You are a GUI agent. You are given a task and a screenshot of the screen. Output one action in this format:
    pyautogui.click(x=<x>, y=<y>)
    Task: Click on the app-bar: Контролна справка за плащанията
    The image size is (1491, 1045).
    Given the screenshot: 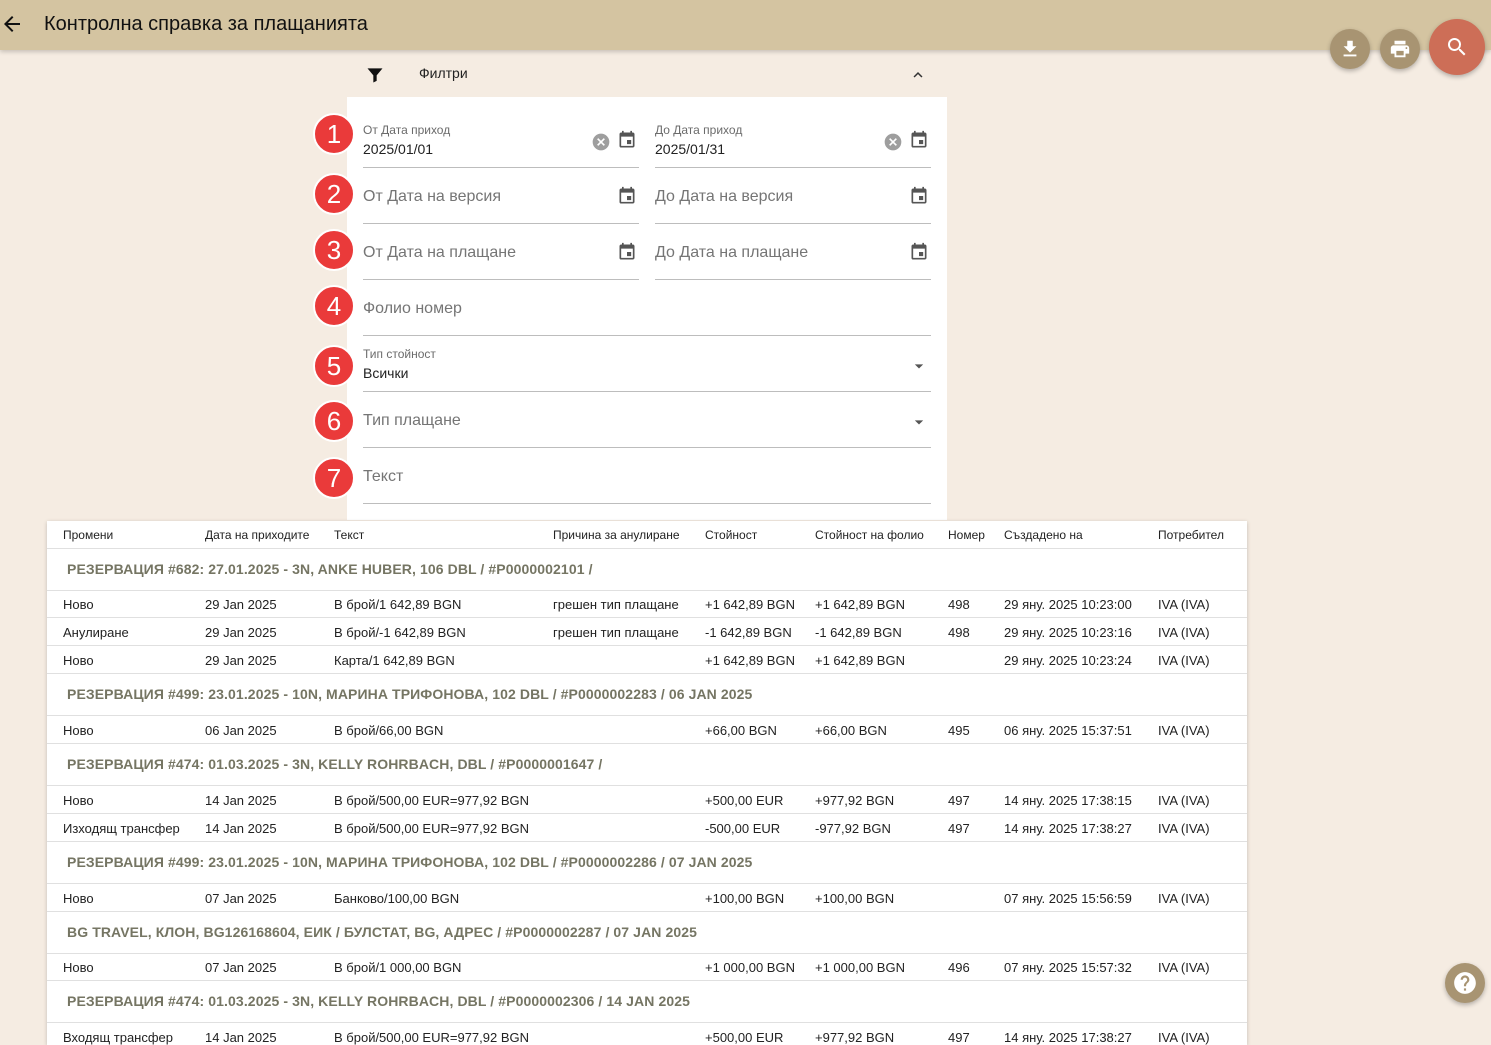 What is the action you would take?
    pyautogui.click(x=745, y=25)
    